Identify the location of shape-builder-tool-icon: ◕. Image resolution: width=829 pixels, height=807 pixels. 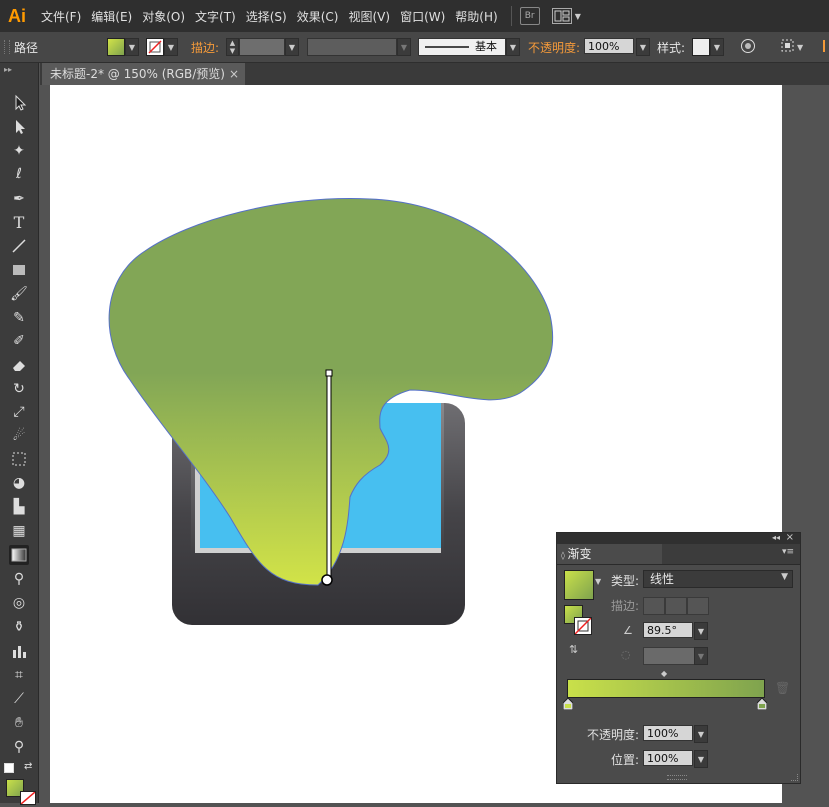
(19, 483).